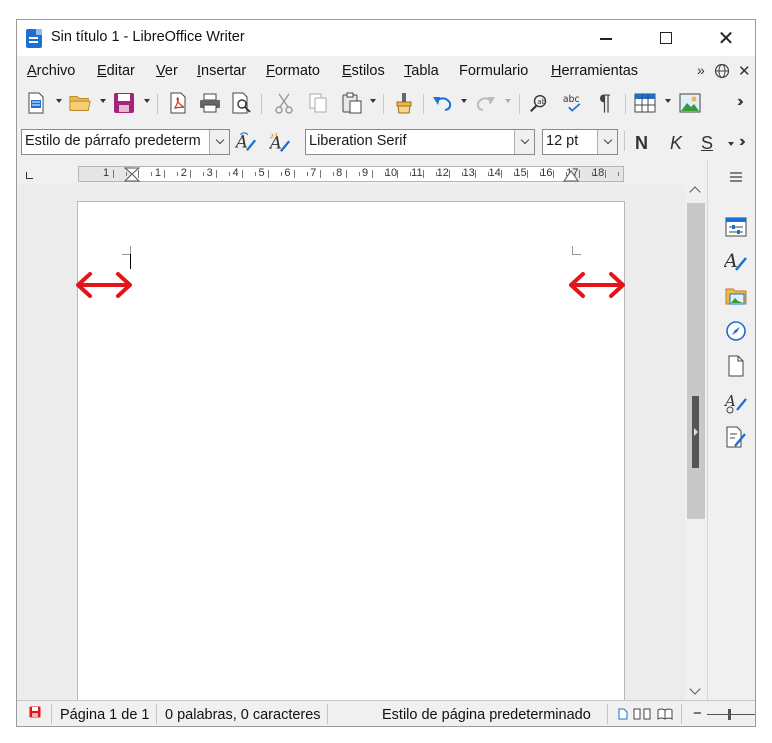 This screenshot has width=772, height=743. What do you see at coordinates (116, 71) in the screenshot?
I see `menu-editar: Editar` at bounding box center [116, 71].